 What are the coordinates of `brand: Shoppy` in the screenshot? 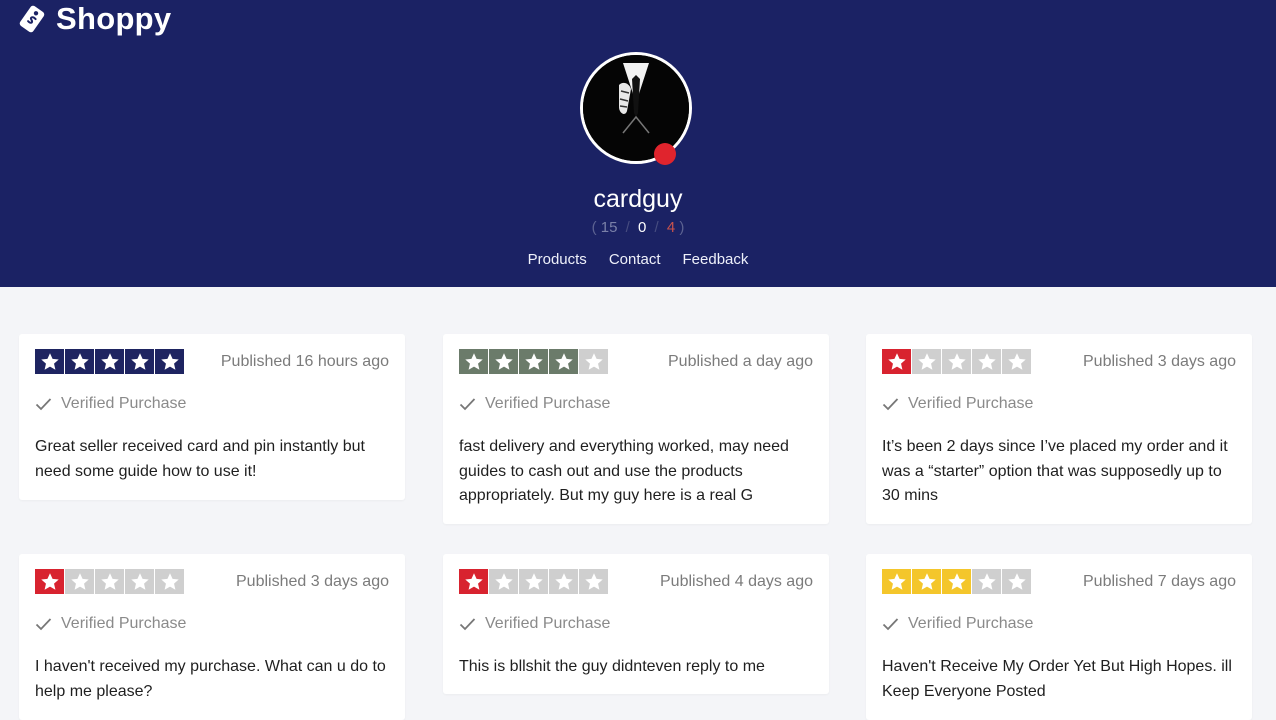 It's located at (94, 19).